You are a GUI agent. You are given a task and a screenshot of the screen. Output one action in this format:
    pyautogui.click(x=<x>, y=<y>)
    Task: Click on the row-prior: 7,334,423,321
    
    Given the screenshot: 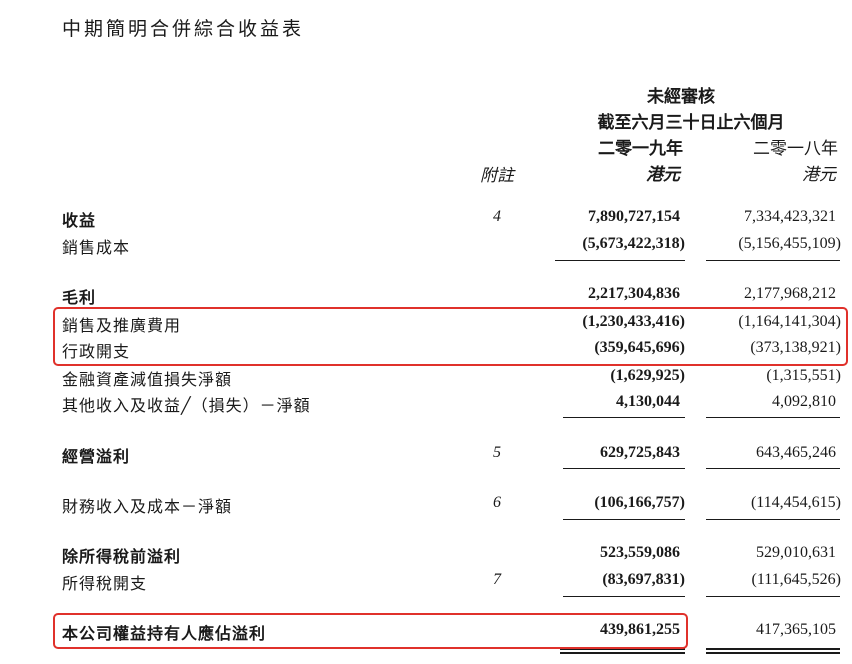 What is the action you would take?
    pyautogui.click(x=790, y=216)
    